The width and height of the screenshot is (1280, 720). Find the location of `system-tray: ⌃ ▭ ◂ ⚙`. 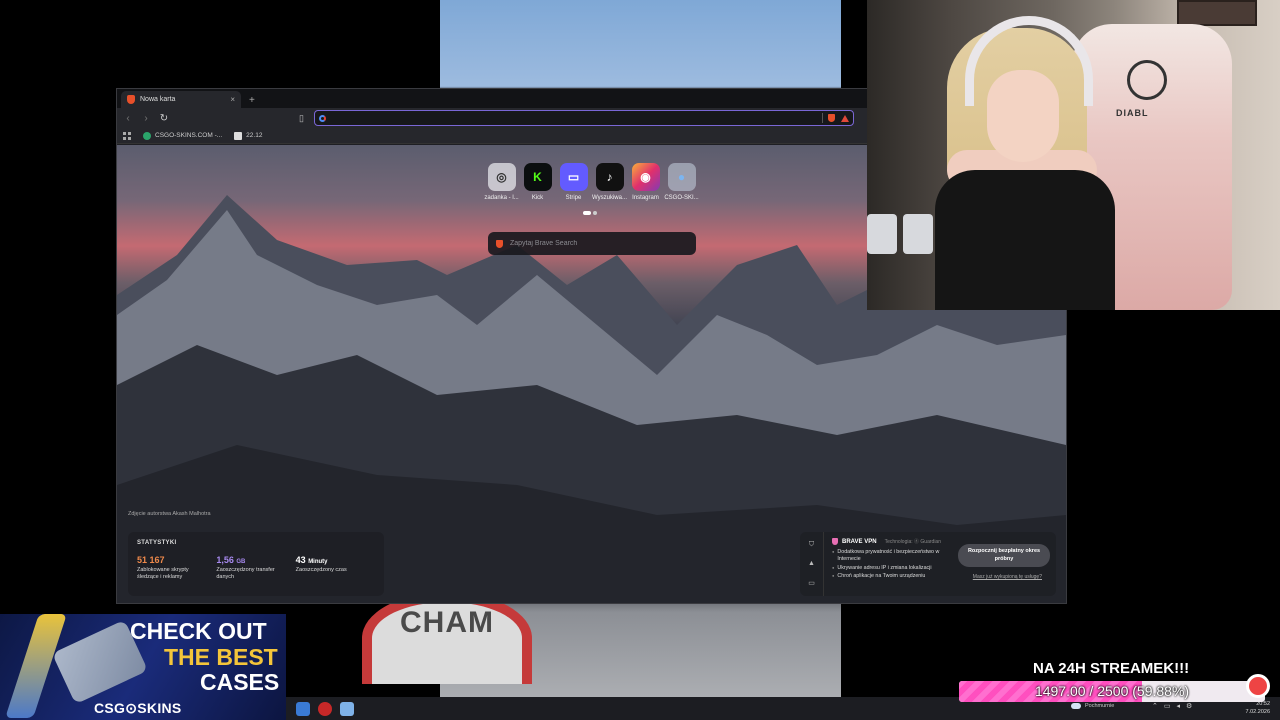

system-tray: ⌃ ▭ ◂ ⚙ is located at coordinates (1172, 706).